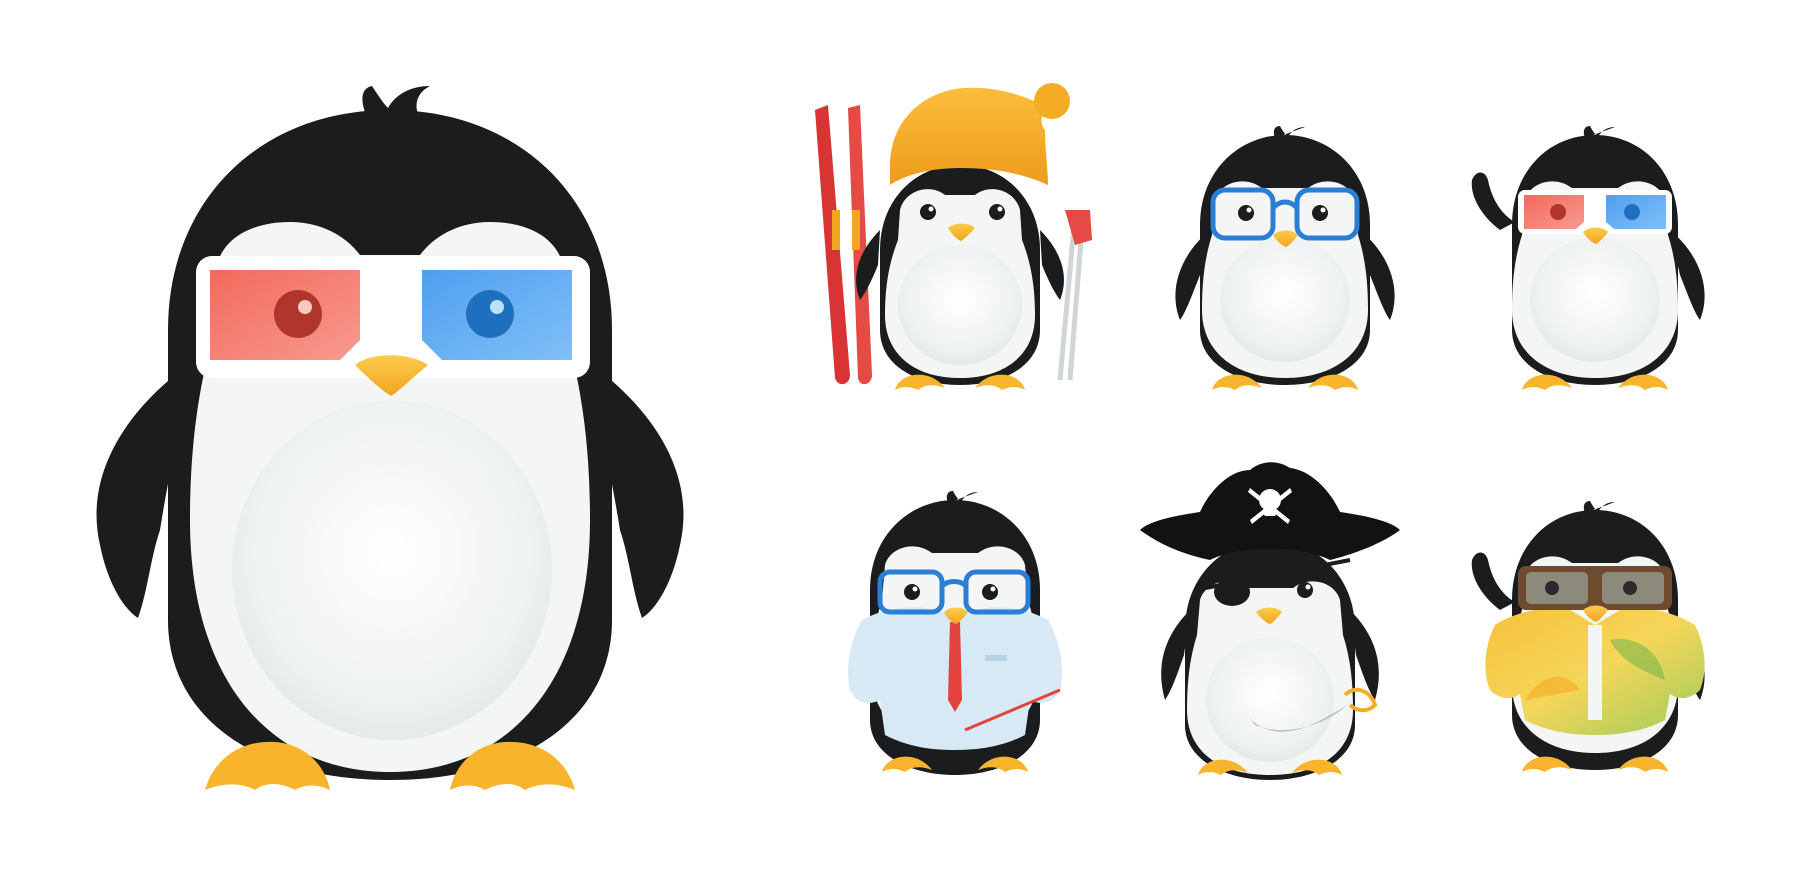 Image resolution: width=1796 pixels, height=879 pixels. Describe the element at coordinates (955, 633) in the screenshot. I see `doctor-penguin` at that location.